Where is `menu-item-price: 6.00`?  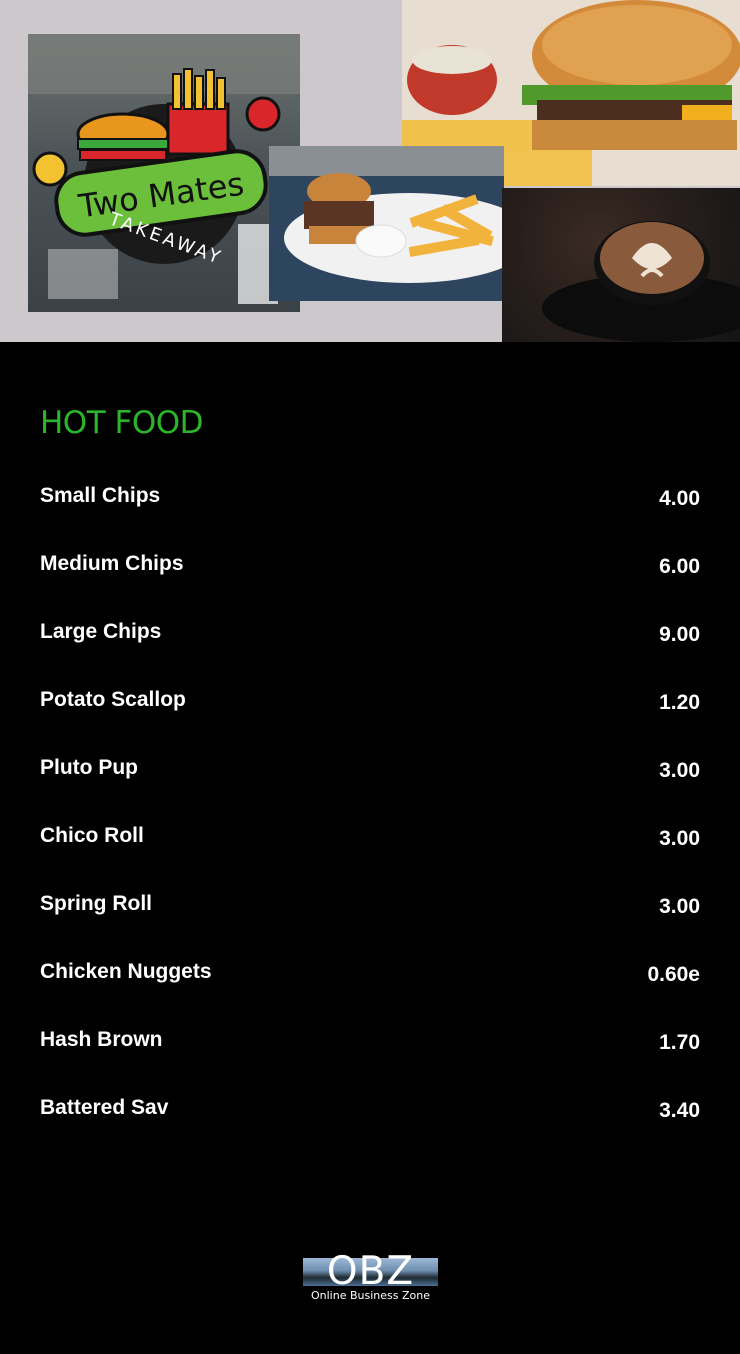
menu-item-price: 6.00 is located at coordinates (679, 566).